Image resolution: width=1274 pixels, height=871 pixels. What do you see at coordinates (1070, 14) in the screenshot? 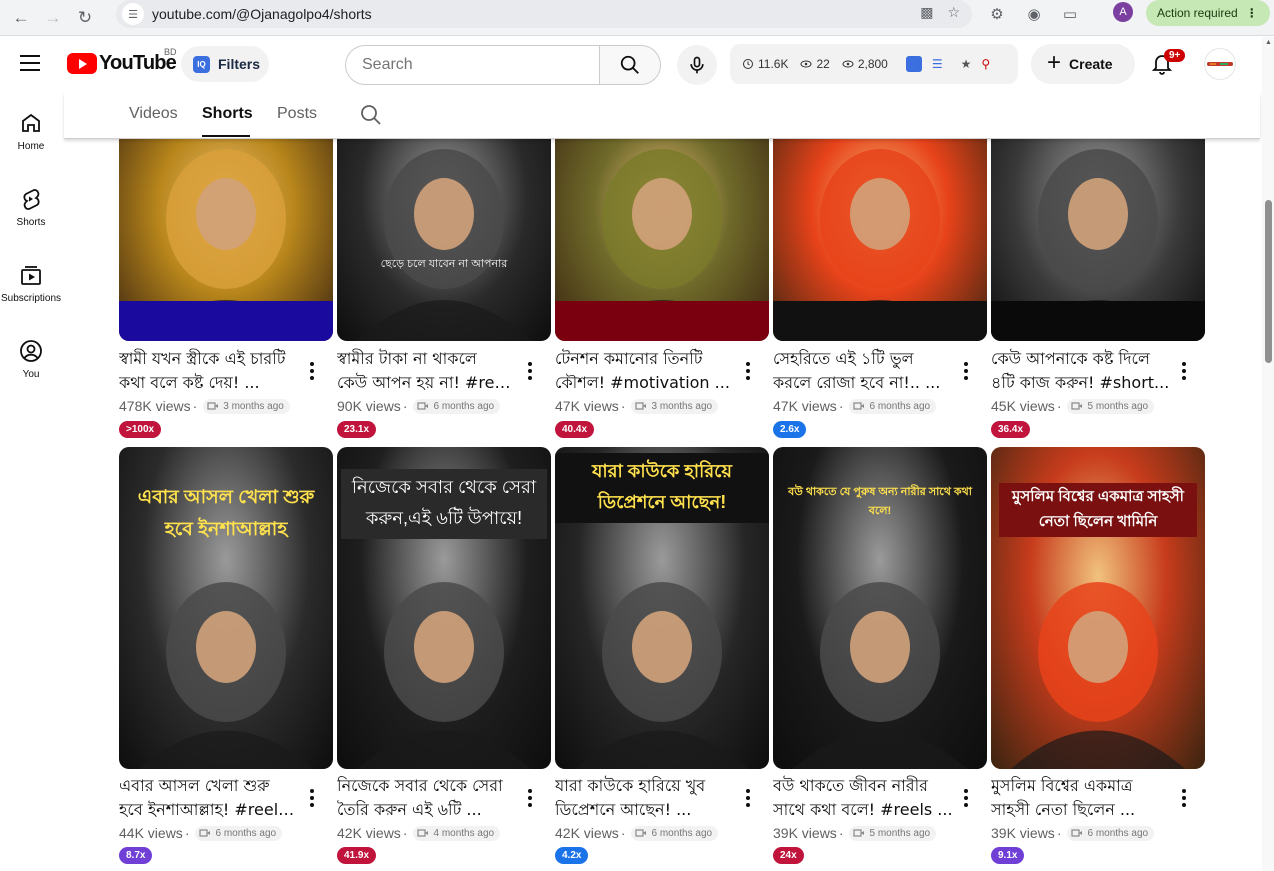
I see `extensions-puzzle-icon: ▭` at bounding box center [1070, 14].